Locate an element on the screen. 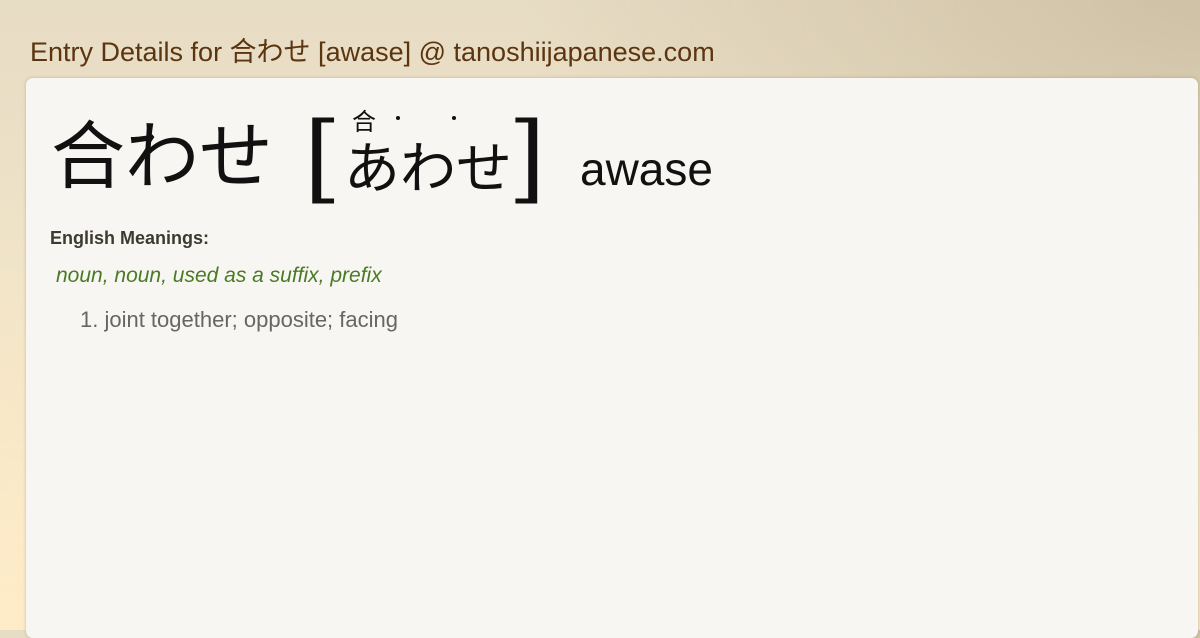  definition-list: 1. joint together; opposite; facing is located at coordinates (239, 320).